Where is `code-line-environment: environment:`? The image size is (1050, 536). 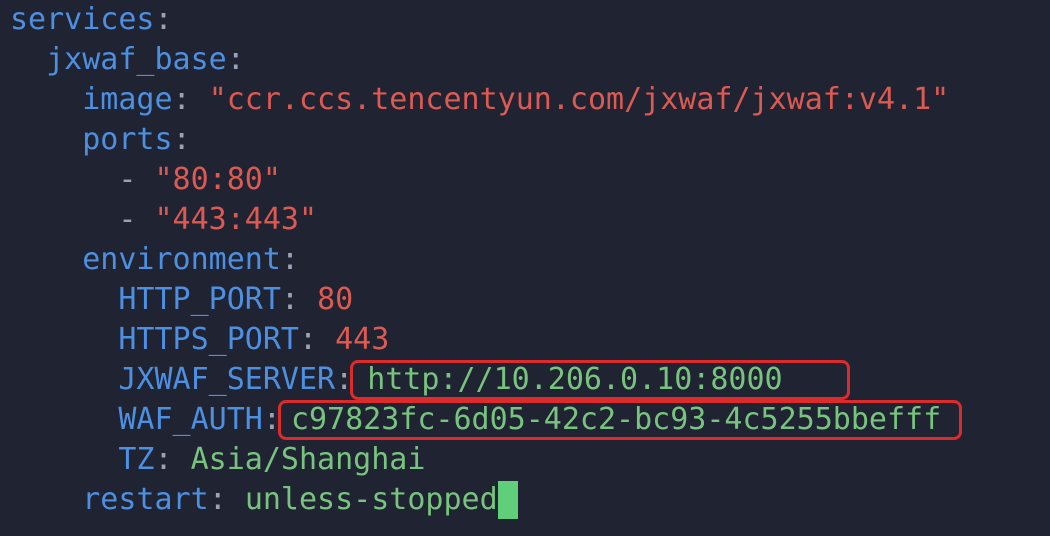 code-line-environment: environment: is located at coordinates (484, 260).